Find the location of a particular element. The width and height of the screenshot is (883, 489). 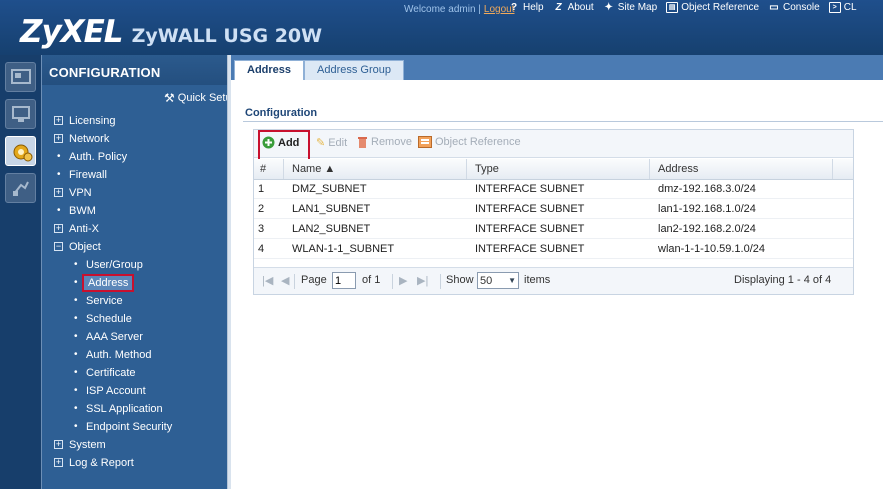

page-count-label: of 1 is located at coordinates (371, 280).